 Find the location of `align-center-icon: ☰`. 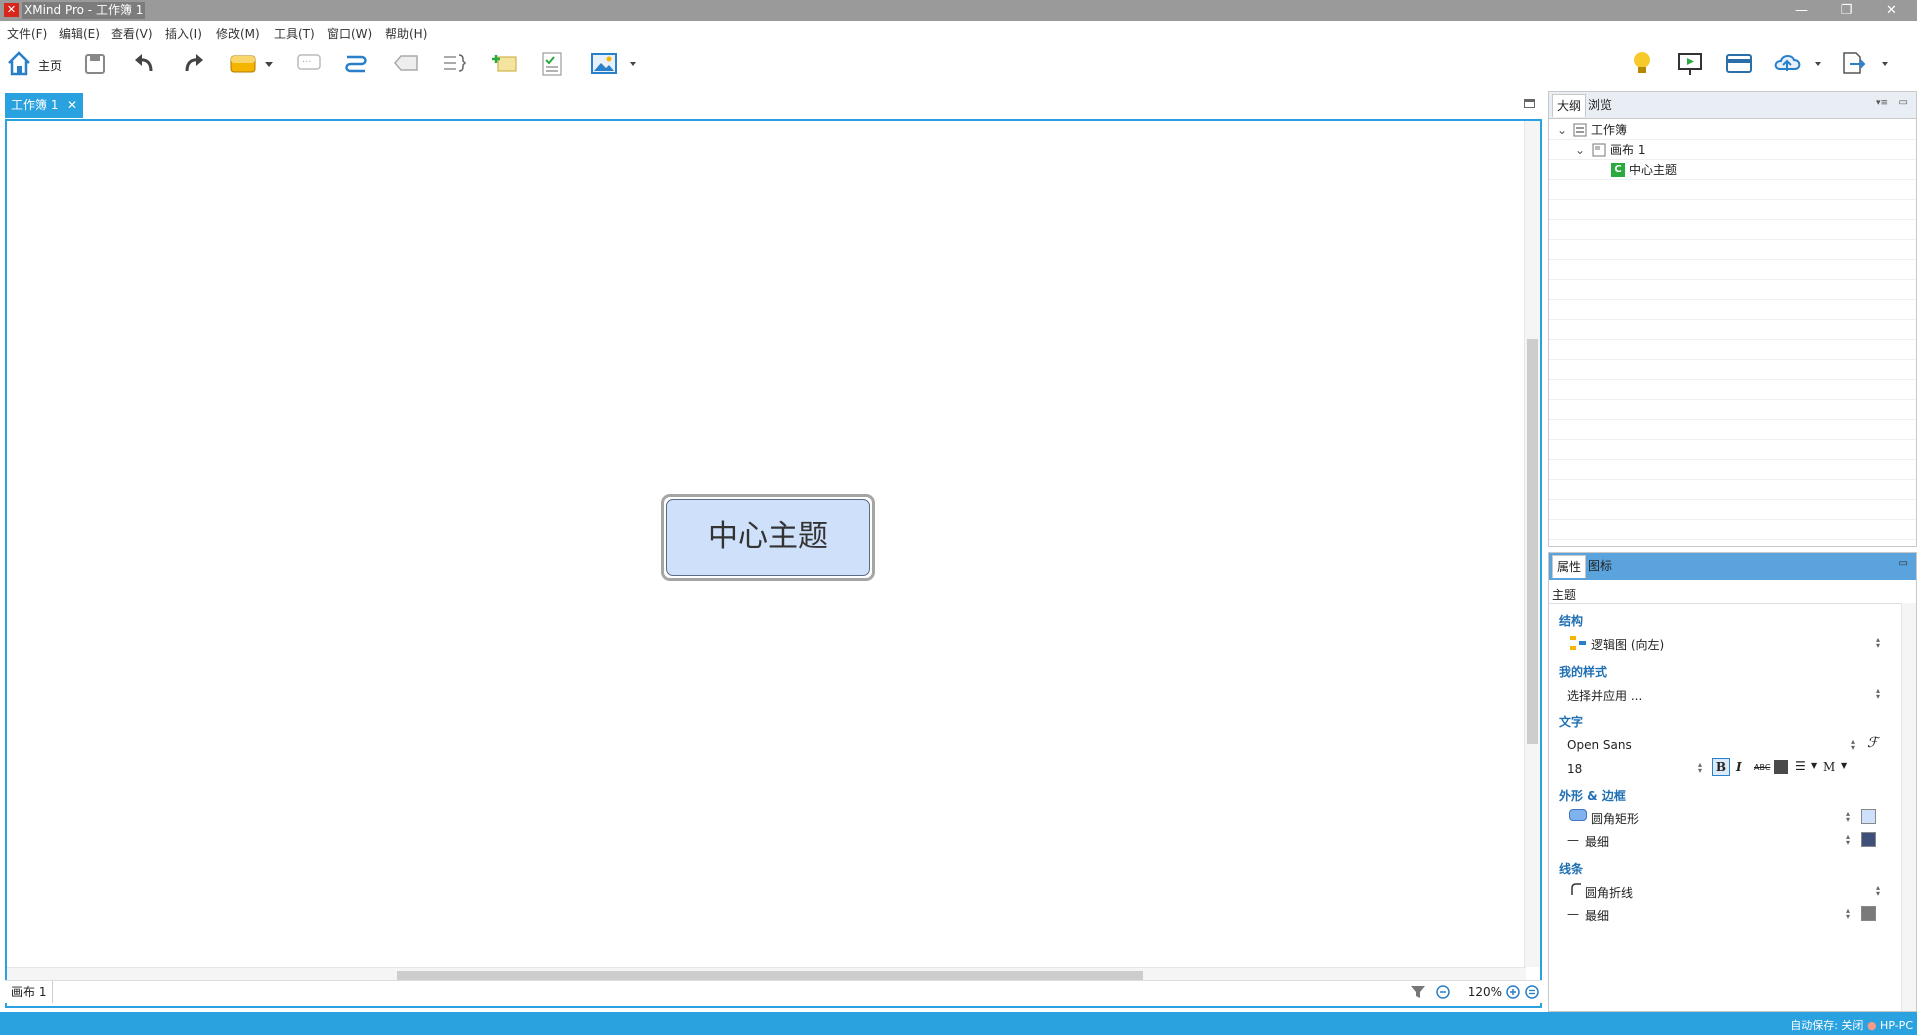

align-center-icon: ☰ is located at coordinates (1800, 766).